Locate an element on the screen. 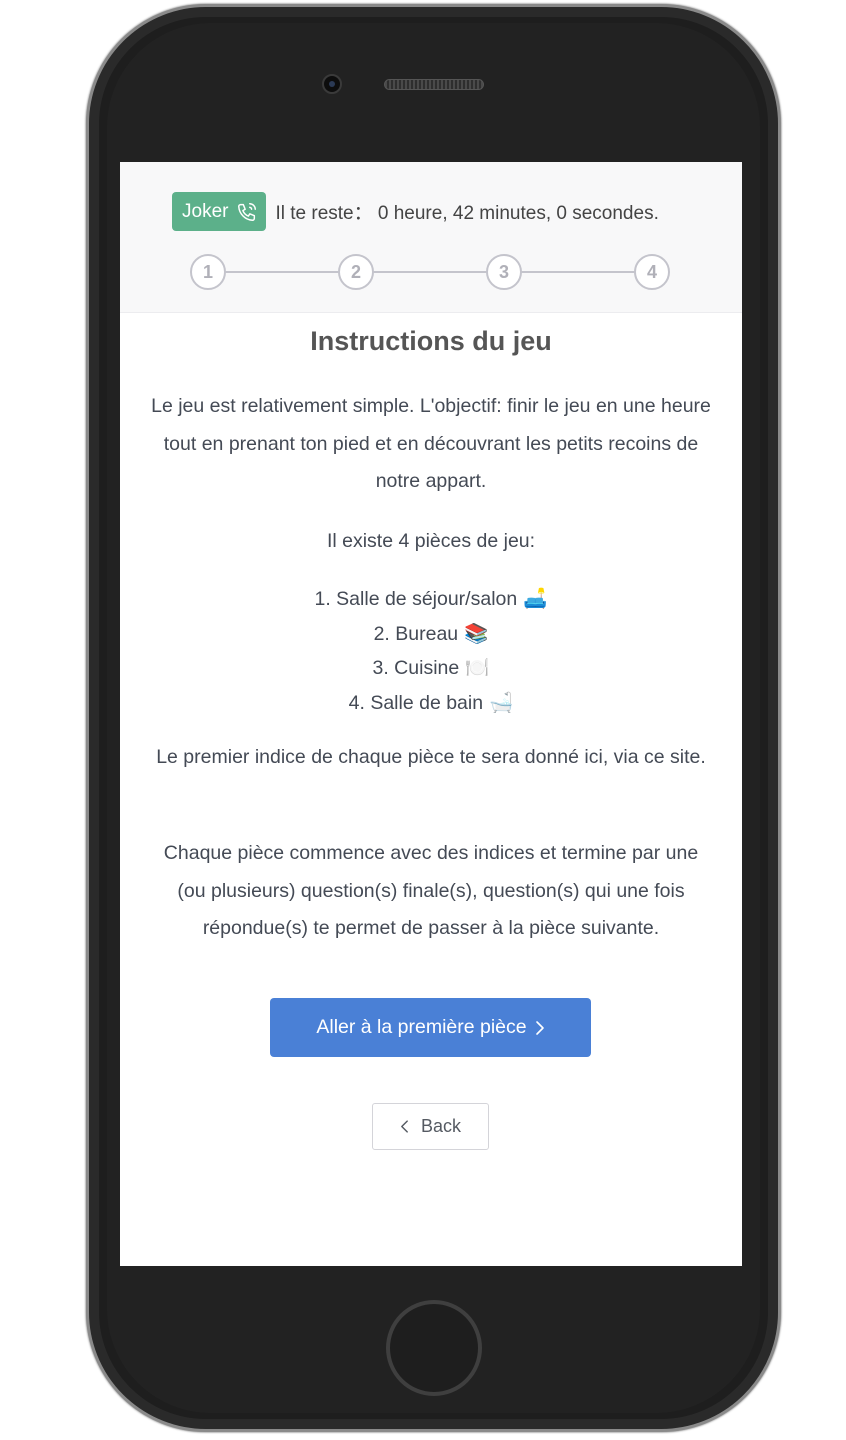  chevron-right-icon is located at coordinates (540, 1028).